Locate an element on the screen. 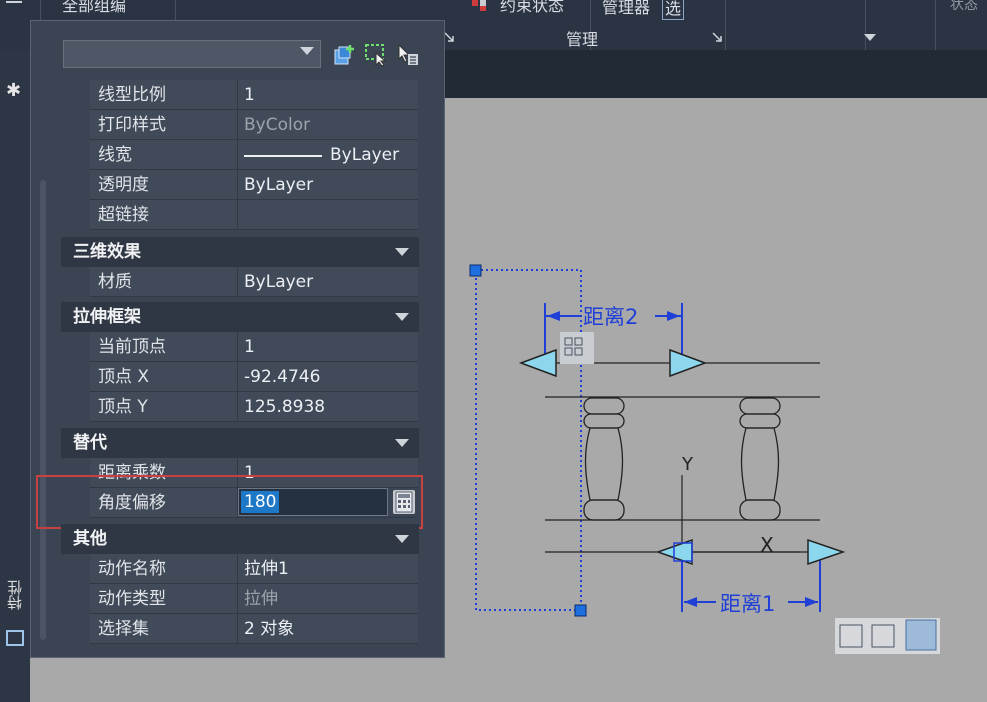  property-value-lineweight: ByLayer is located at coordinates (328, 155).